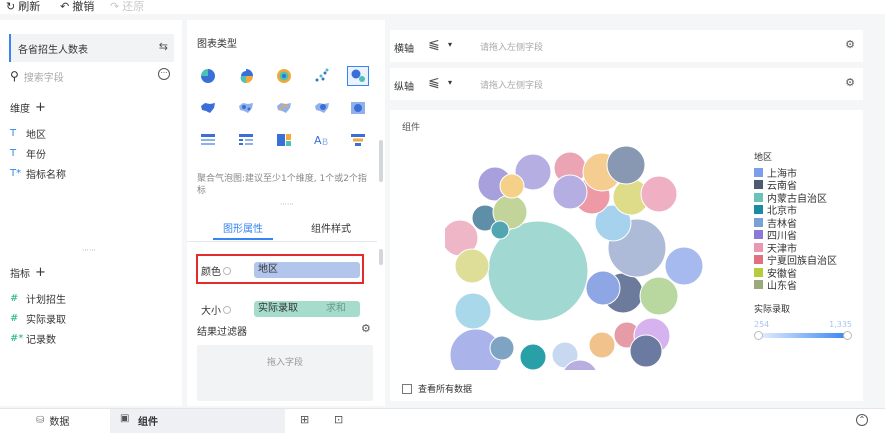 The height and width of the screenshot is (433, 885). What do you see at coordinates (227, 309) in the screenshot?
I see `size-settings-icon` at bounding box center [227, 309].